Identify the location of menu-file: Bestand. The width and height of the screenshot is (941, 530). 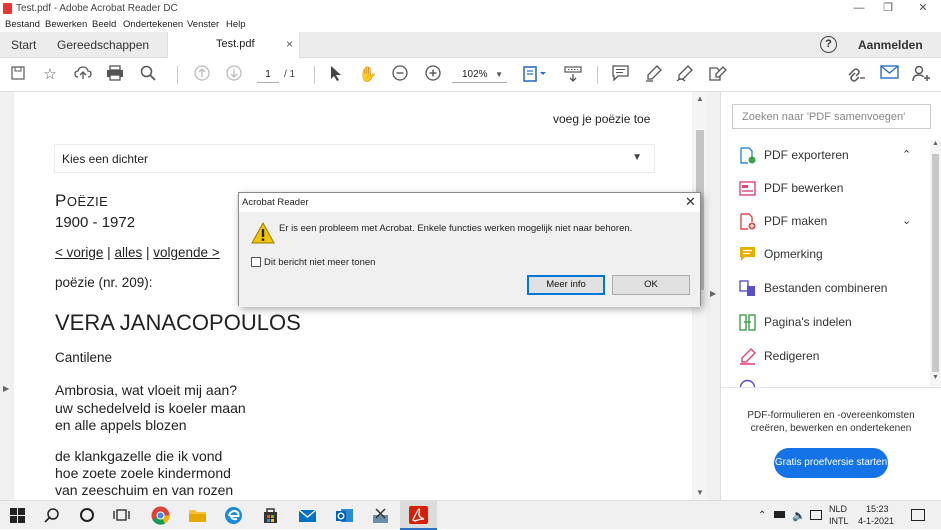
(22, 24).